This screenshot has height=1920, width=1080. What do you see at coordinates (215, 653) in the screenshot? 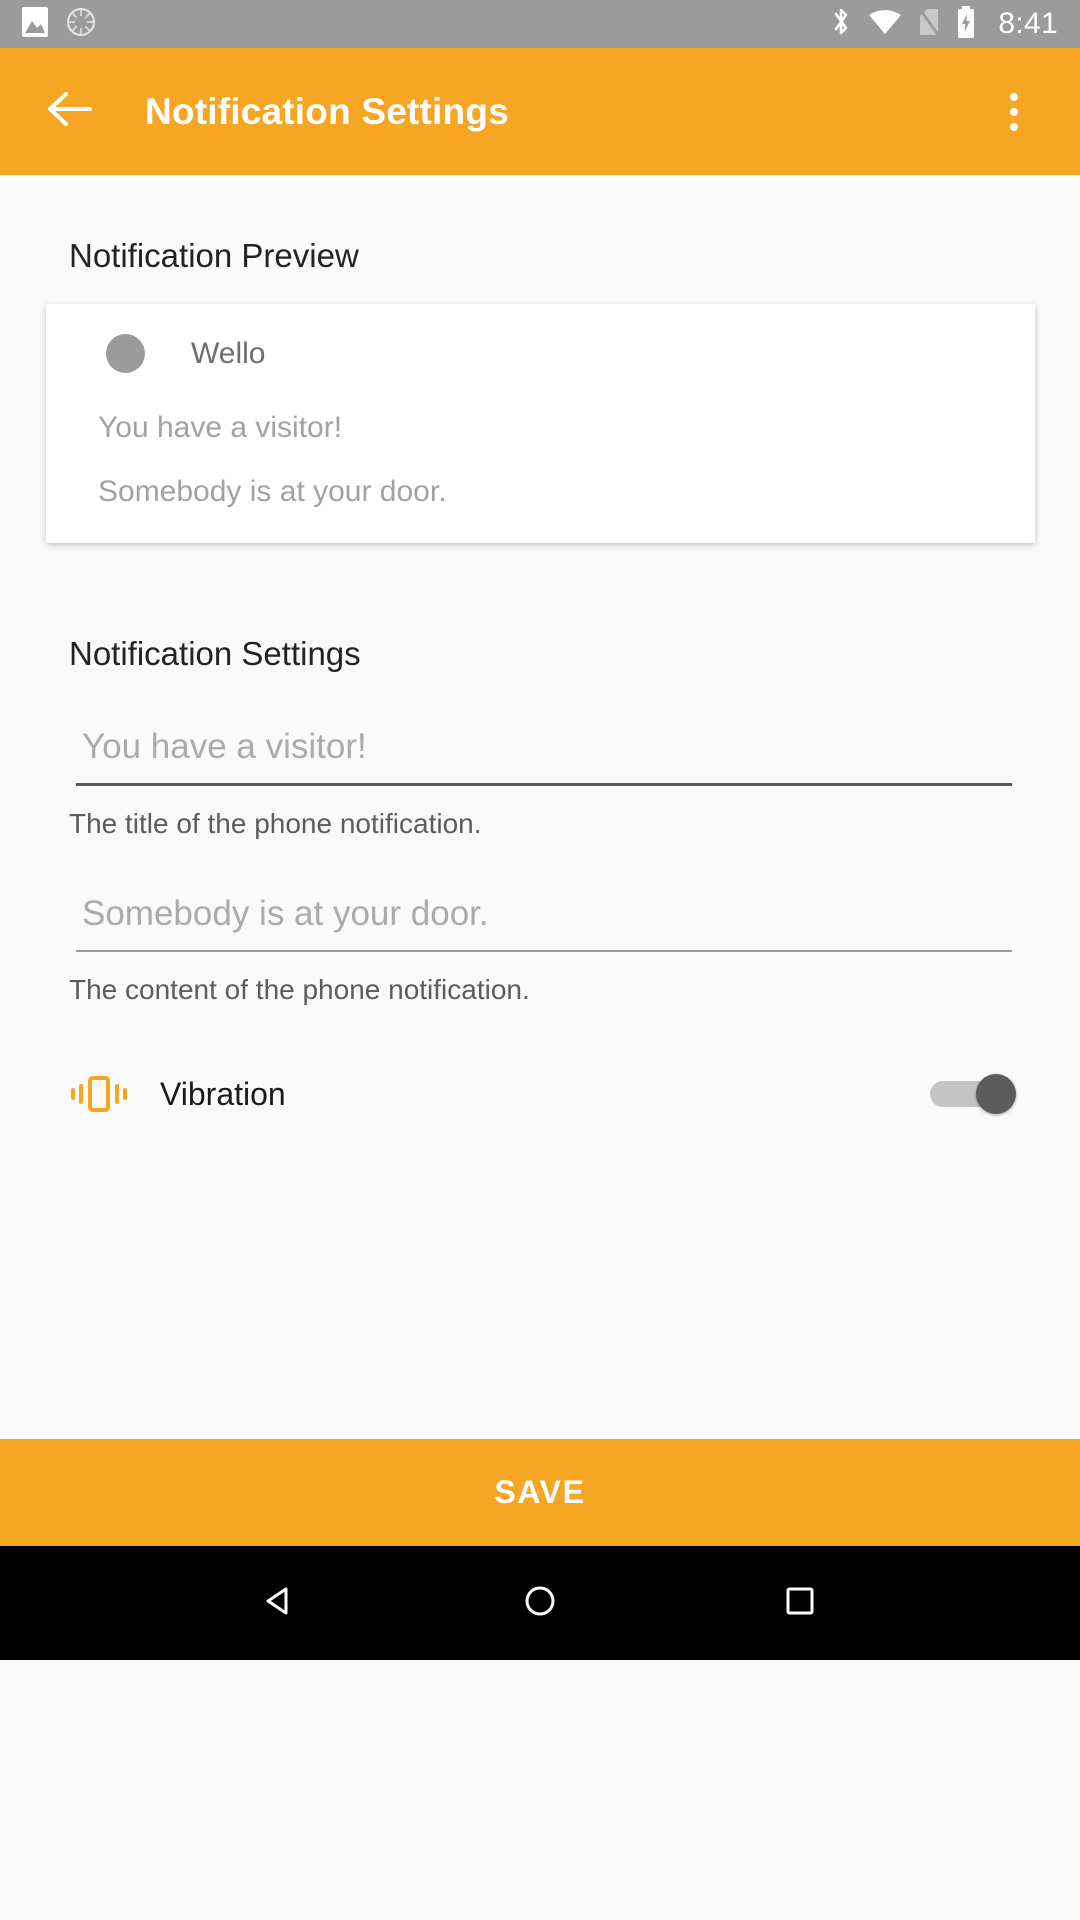
I see `settings-section-header: Notification Settings` at bounding box center [215, 653].